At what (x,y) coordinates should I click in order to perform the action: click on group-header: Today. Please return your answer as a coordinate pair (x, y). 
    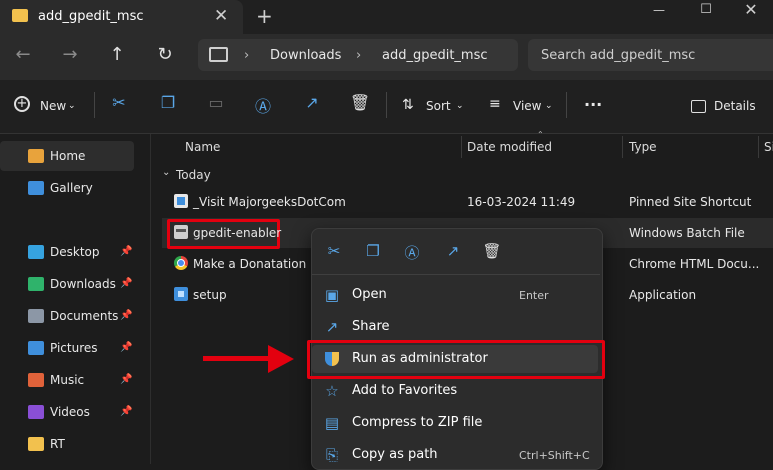
    Looking at the image, I should click on (193, 175).